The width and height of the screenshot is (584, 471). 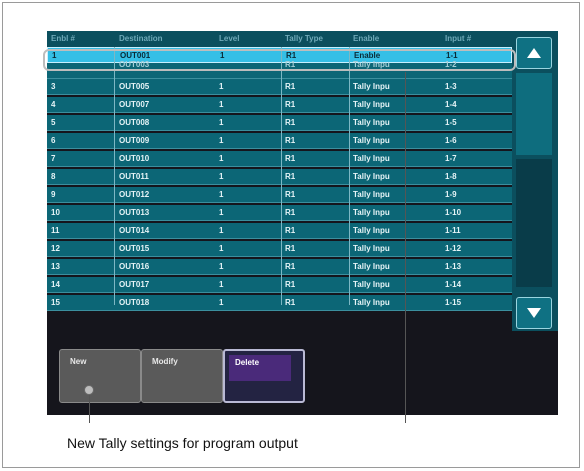 I want to click on col-tally-type: Tally Type, so click(x=304, y=38).